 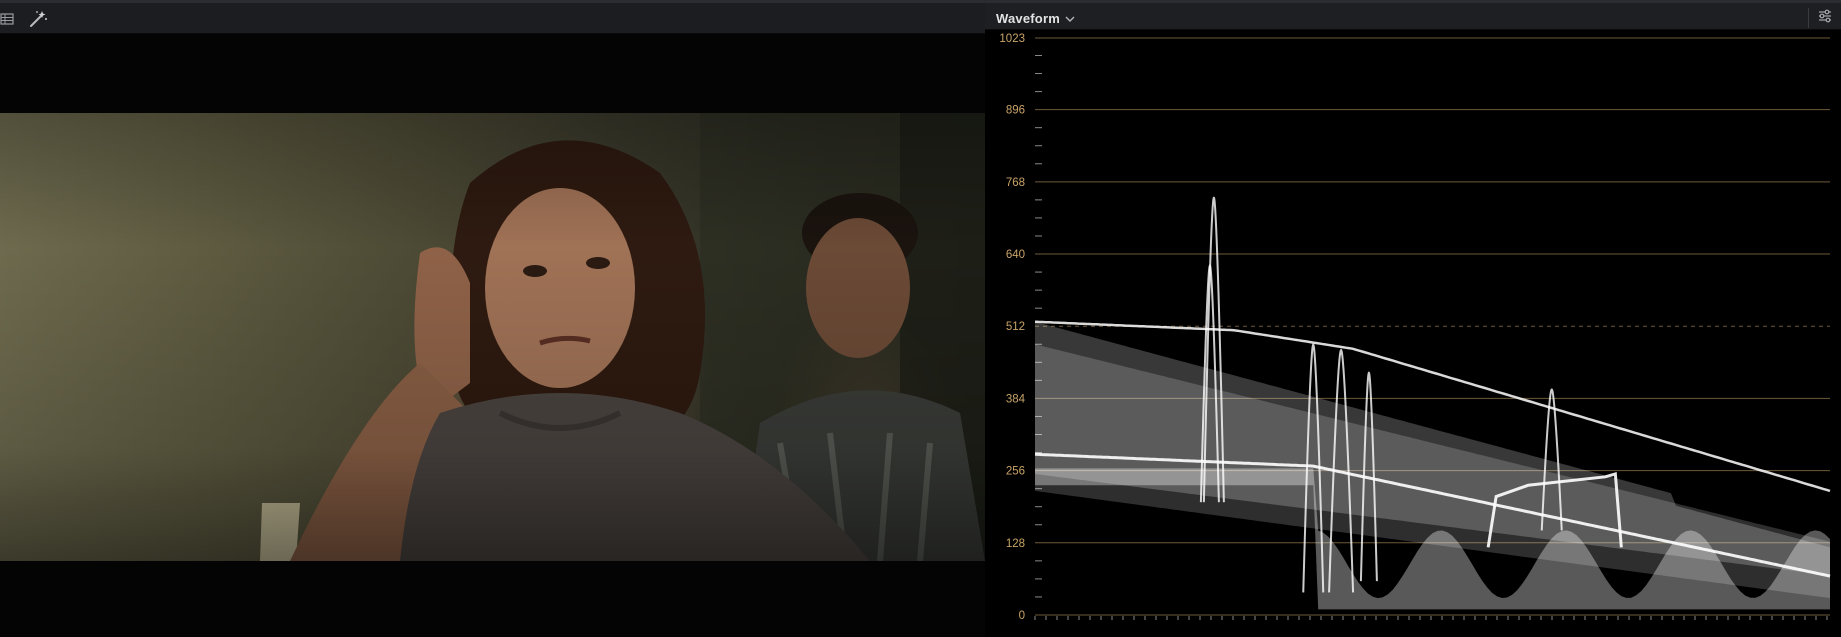 What do you see at coordinates (1015, 544) in the screenshot?
I see `scale-label-128: 128` at bounding box center [1015, 544].